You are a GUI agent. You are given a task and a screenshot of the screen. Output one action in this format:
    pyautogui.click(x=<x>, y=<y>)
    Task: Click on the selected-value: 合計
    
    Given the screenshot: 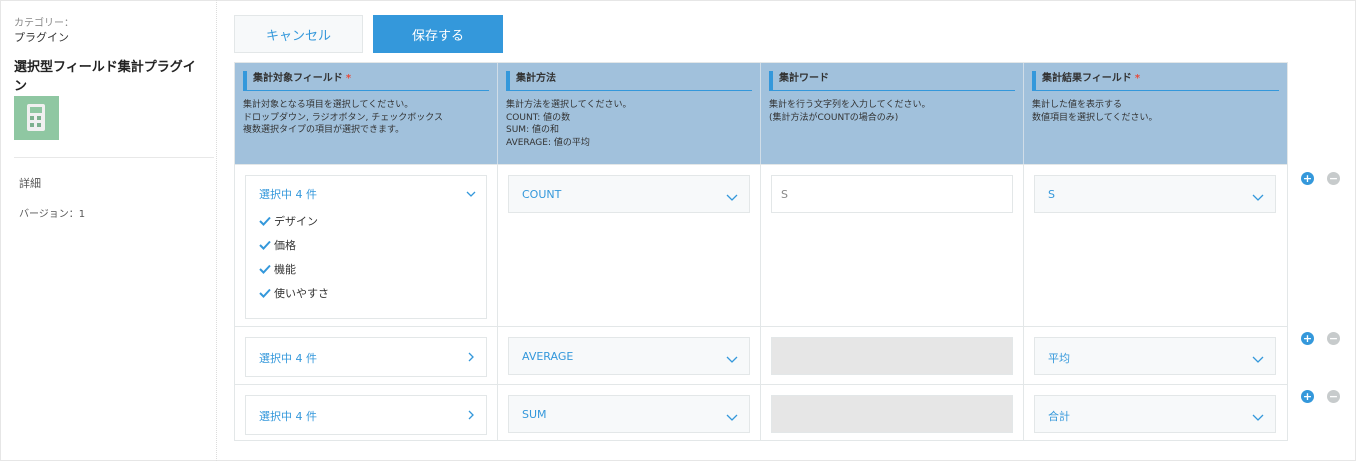 What is the action you would take?
    pyautogui.click(x=1059, y=416)
    